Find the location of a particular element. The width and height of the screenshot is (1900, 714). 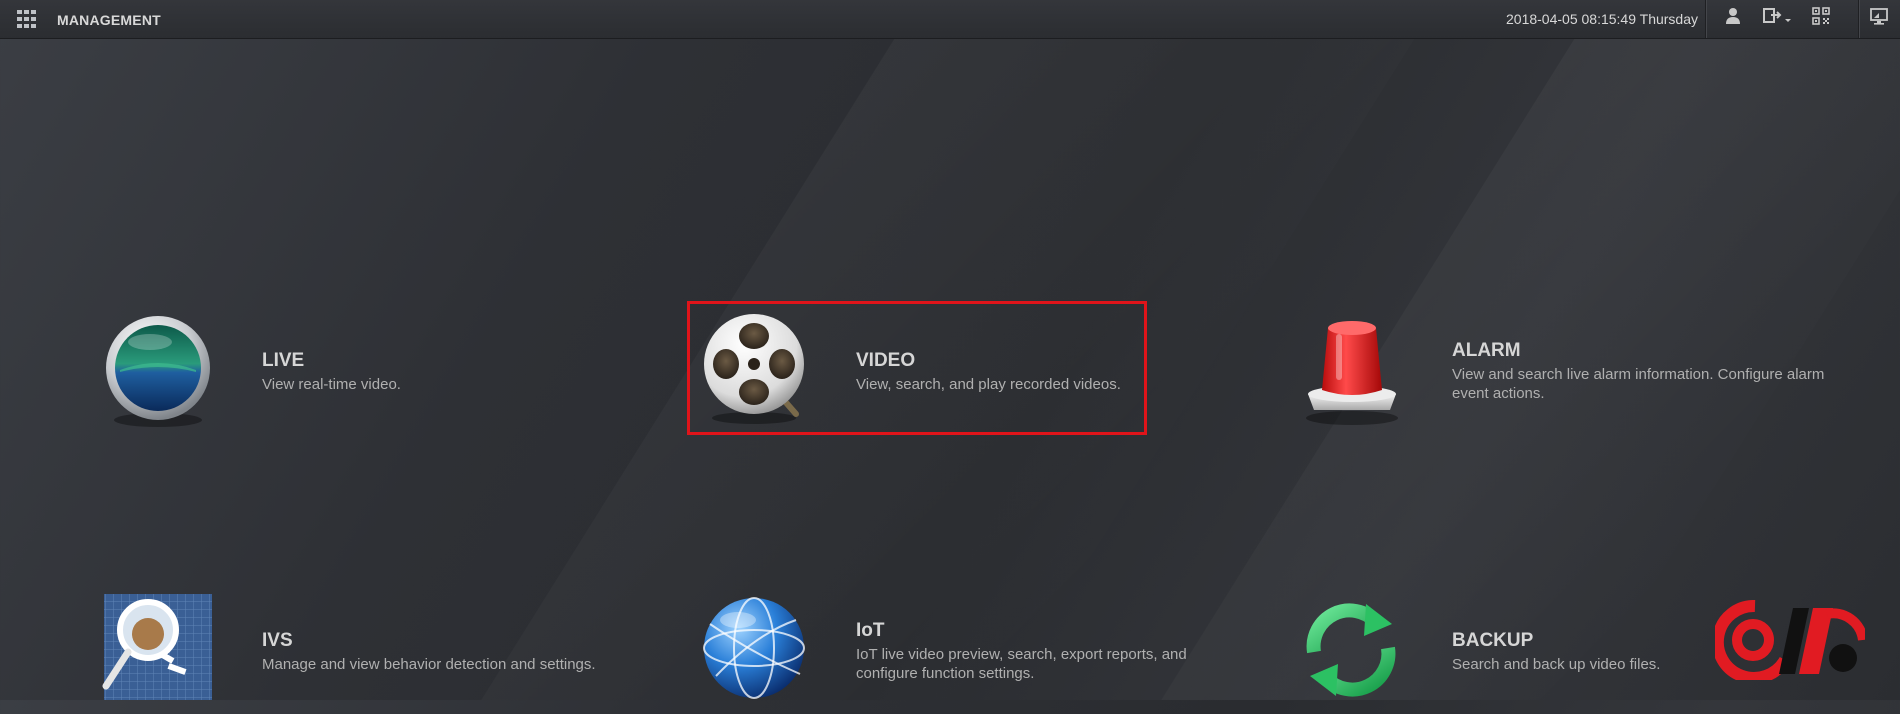

tile-title: LIVE is located at coordinates (283, 360).